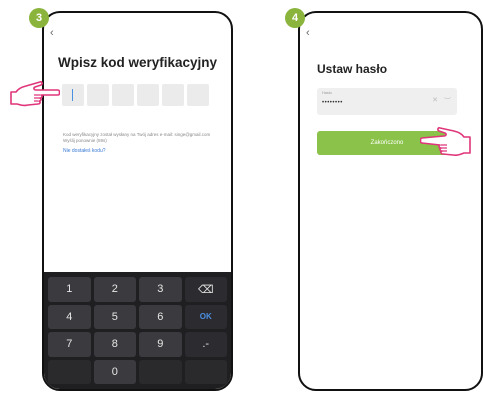  What do you see at coordinates (69, 344) in the screenshot?
I see `key-7: 7` at bounding box center [69, 344].